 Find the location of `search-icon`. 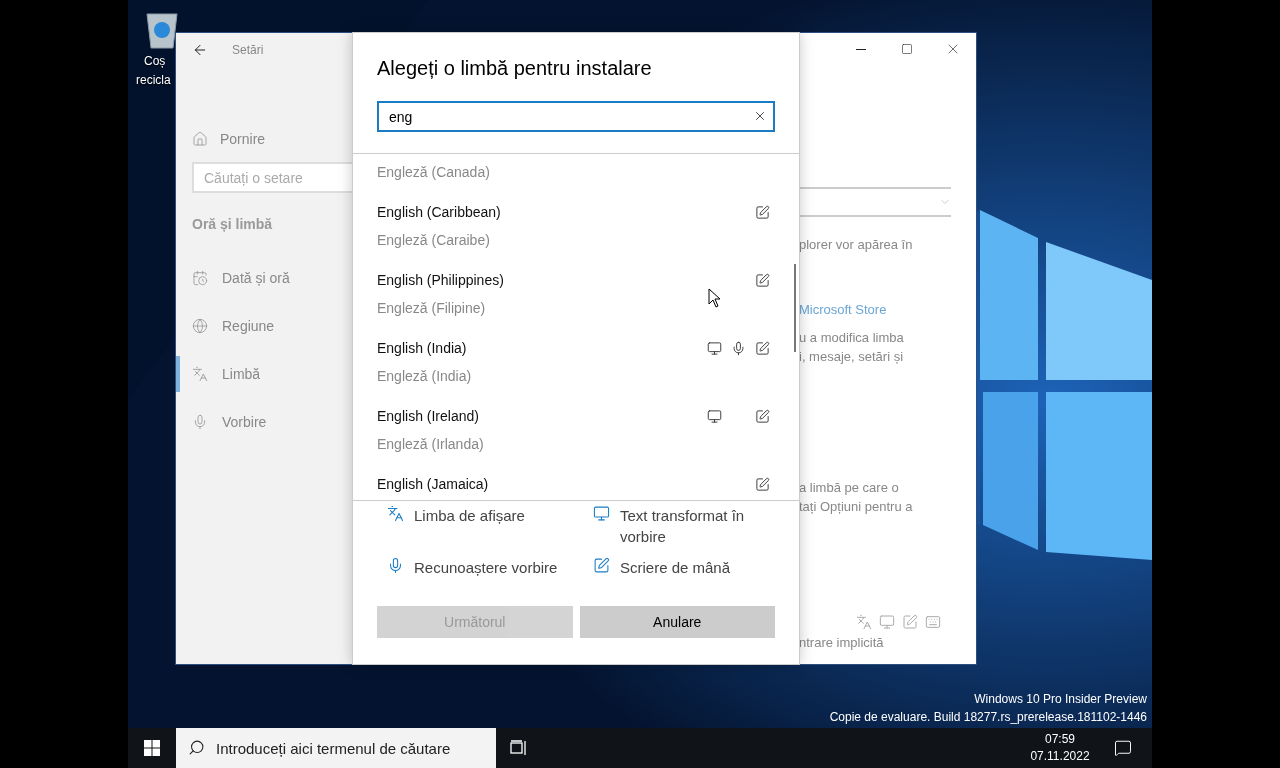

search-icon is located at coordinates (196, 747).